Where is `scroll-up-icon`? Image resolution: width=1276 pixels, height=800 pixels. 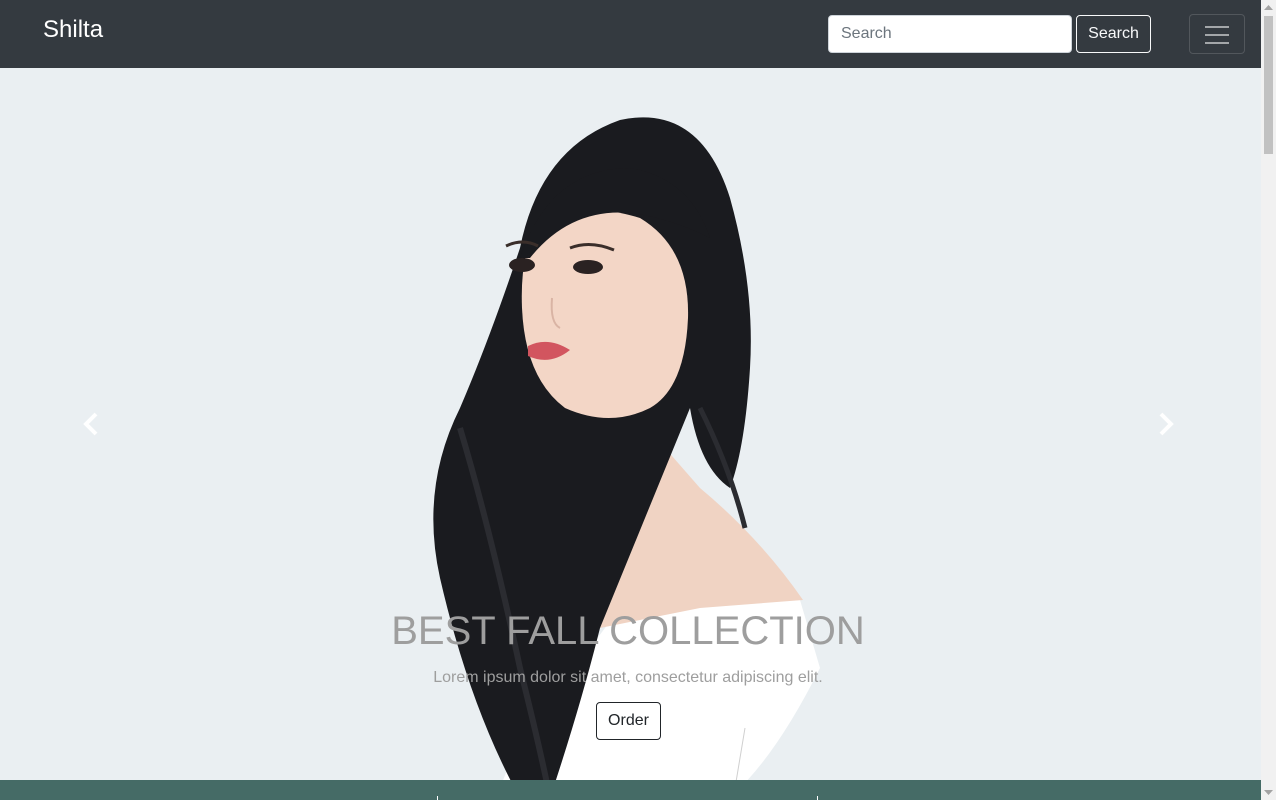 scroll-up-icon is located at coordinates (1268, 8).